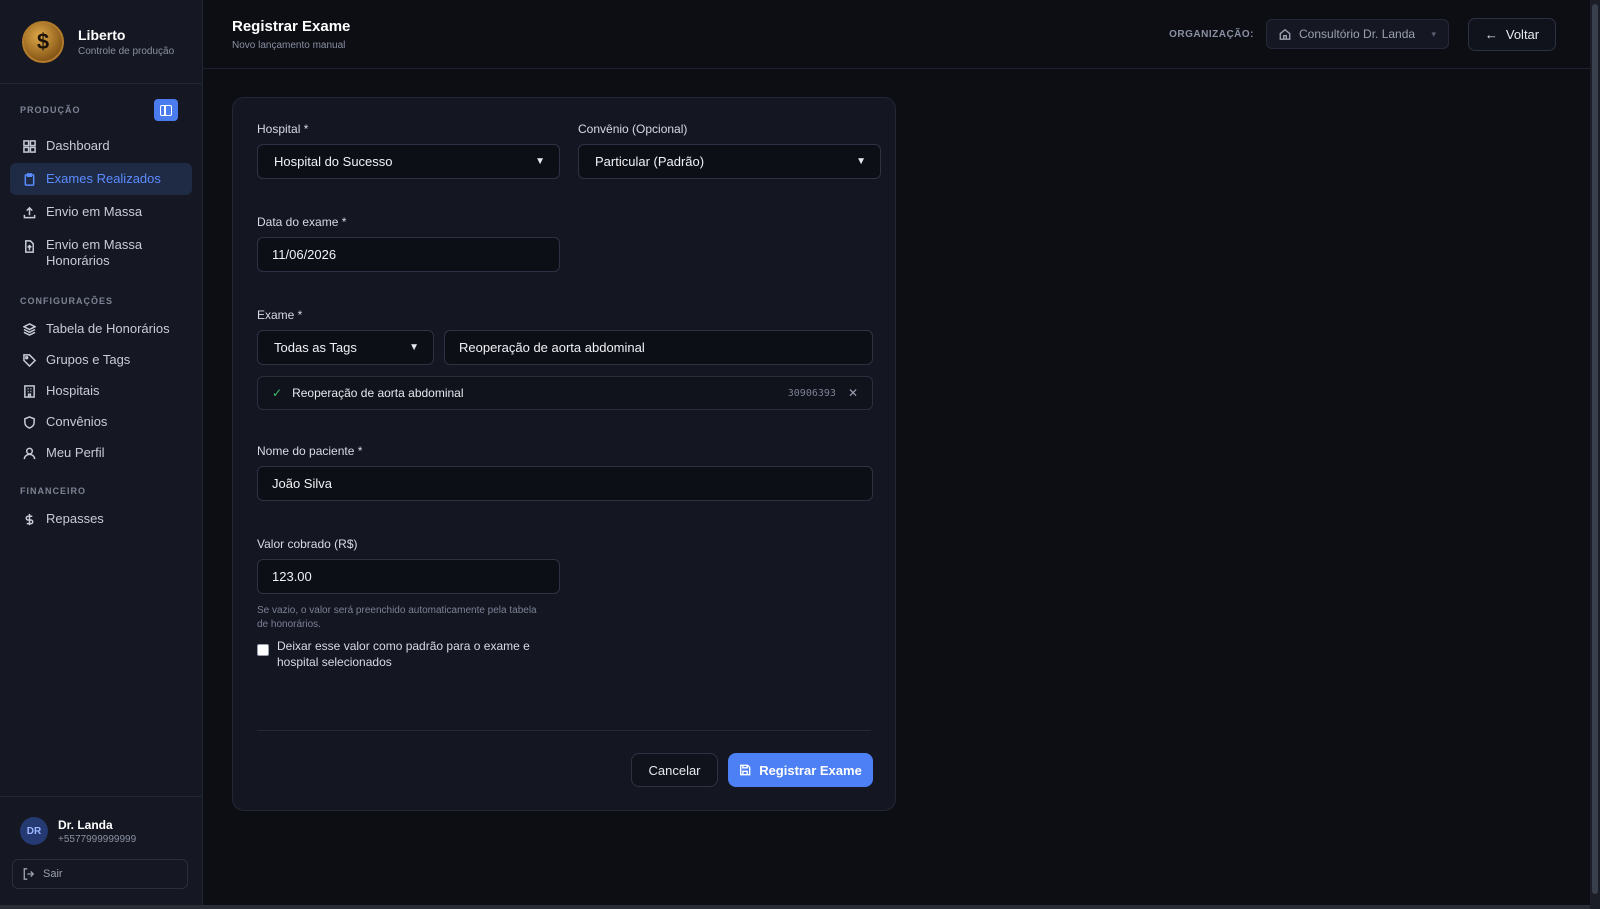 This screenshot has width=1600, height=909. What do you see at coordinates (408, 576) in the screenshot?
I see `charged-value-input: 123.00` at bounding box center [408, 576].